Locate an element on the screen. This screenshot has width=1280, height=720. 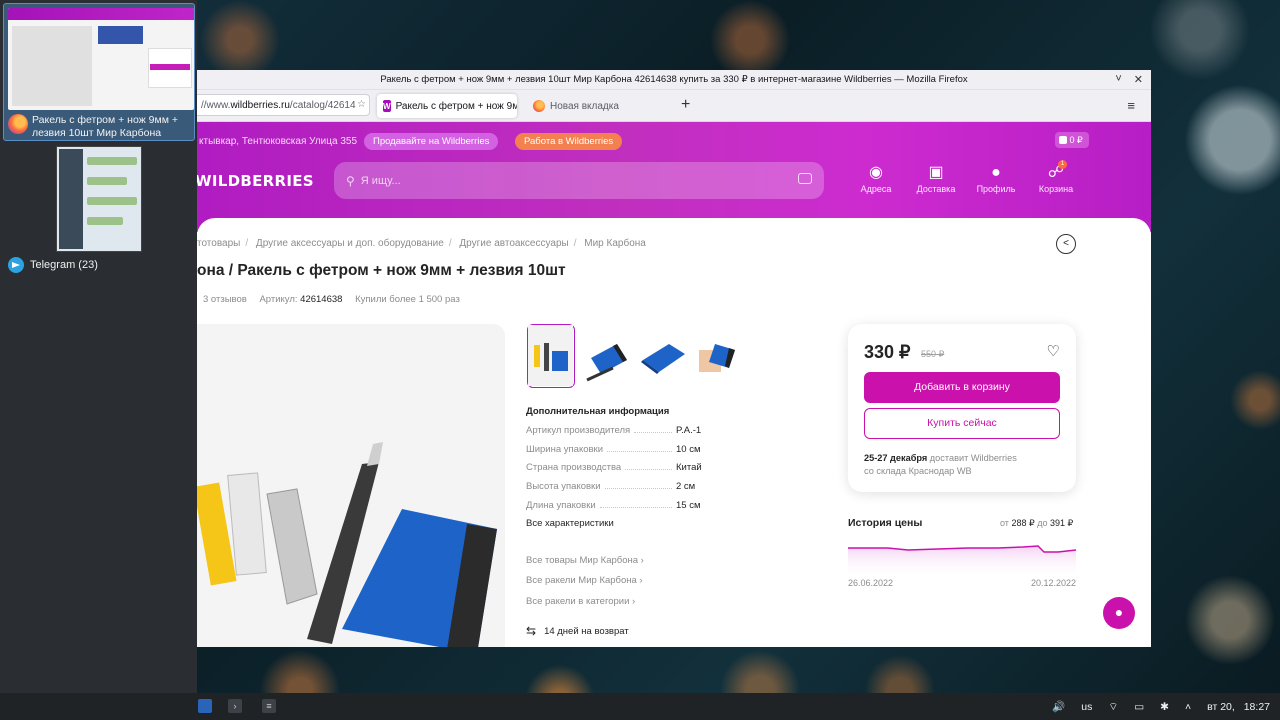
article-number: 42614638 is located at coordinates (321, 299).